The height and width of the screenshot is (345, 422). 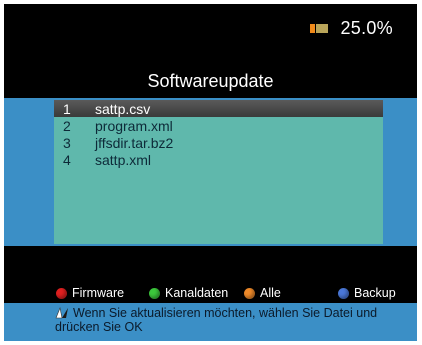 I want to click on file-name: sattp.csv, so click(x=123, y=108).